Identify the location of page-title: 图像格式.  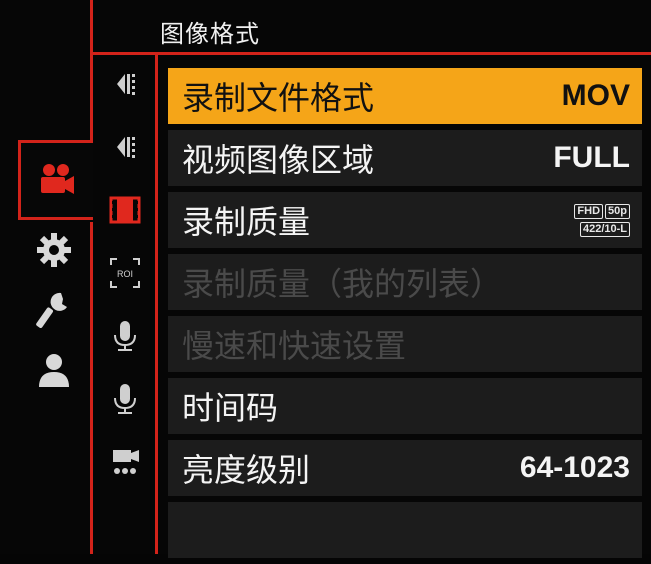
(210, 34).